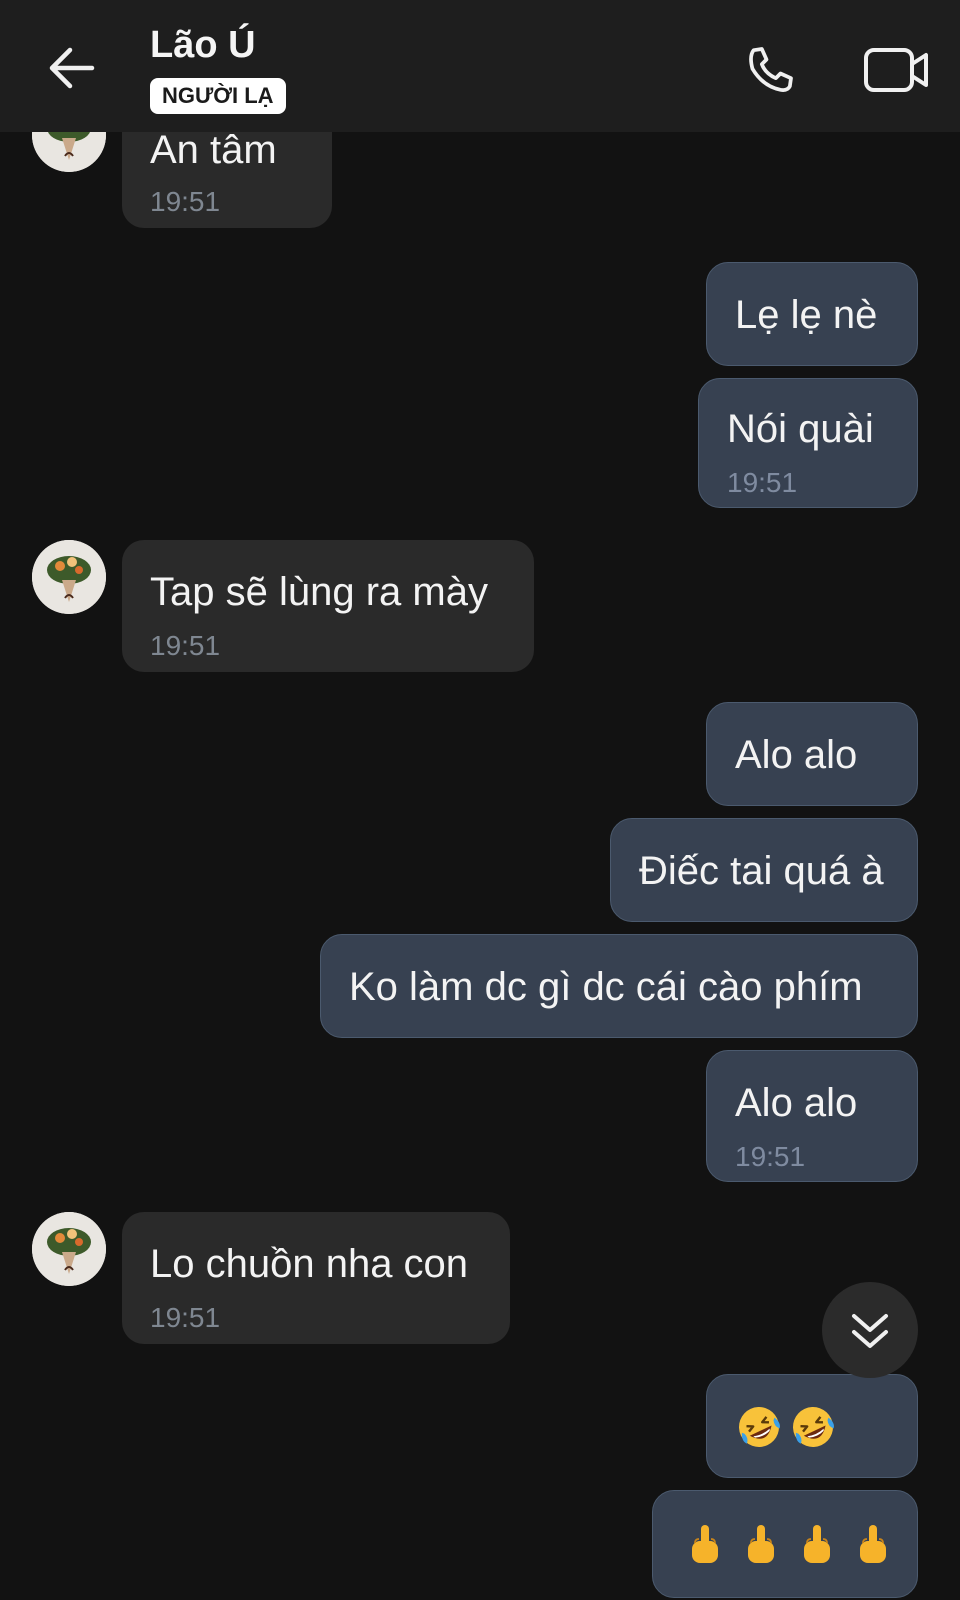  Describe the element at coordinates (897, 70) in the screenshot. I see `video-camera-icon` at that location.